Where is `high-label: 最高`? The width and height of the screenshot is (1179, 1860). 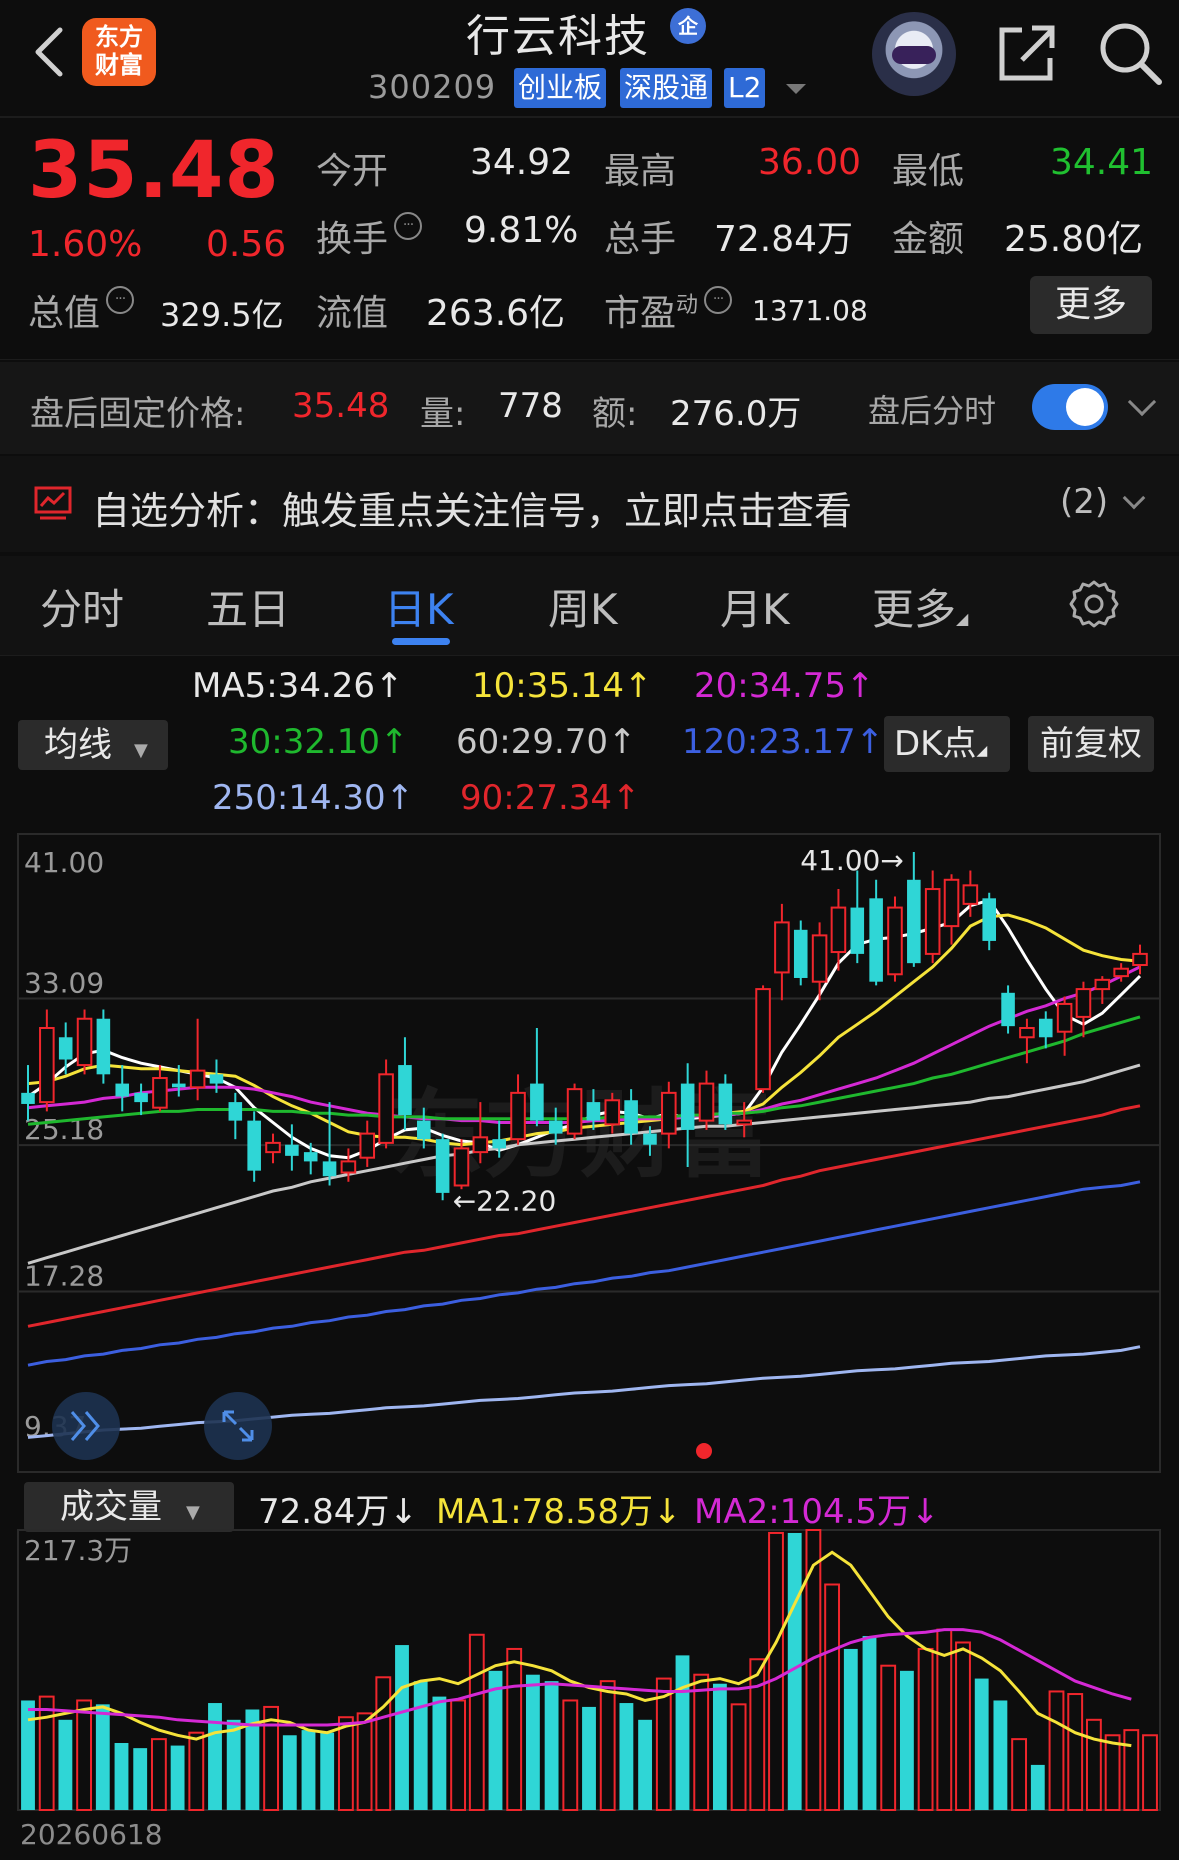 high-label: 最高 is located at coordinates (640, 171).